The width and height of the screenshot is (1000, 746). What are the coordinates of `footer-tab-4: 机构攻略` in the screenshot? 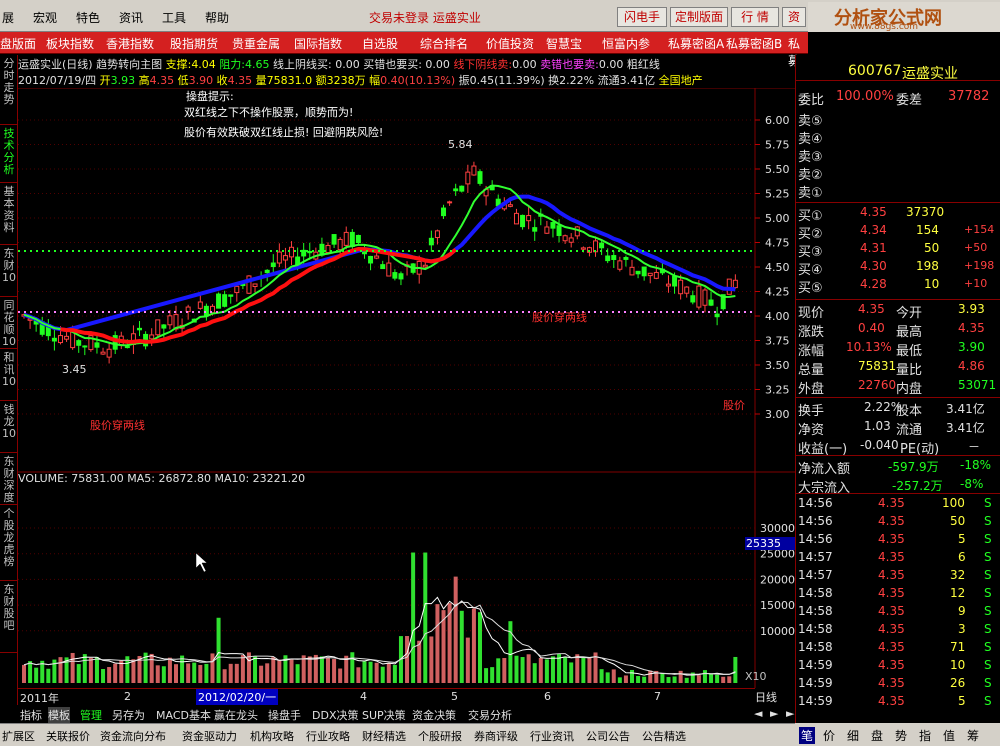 It's located at (272, 736).